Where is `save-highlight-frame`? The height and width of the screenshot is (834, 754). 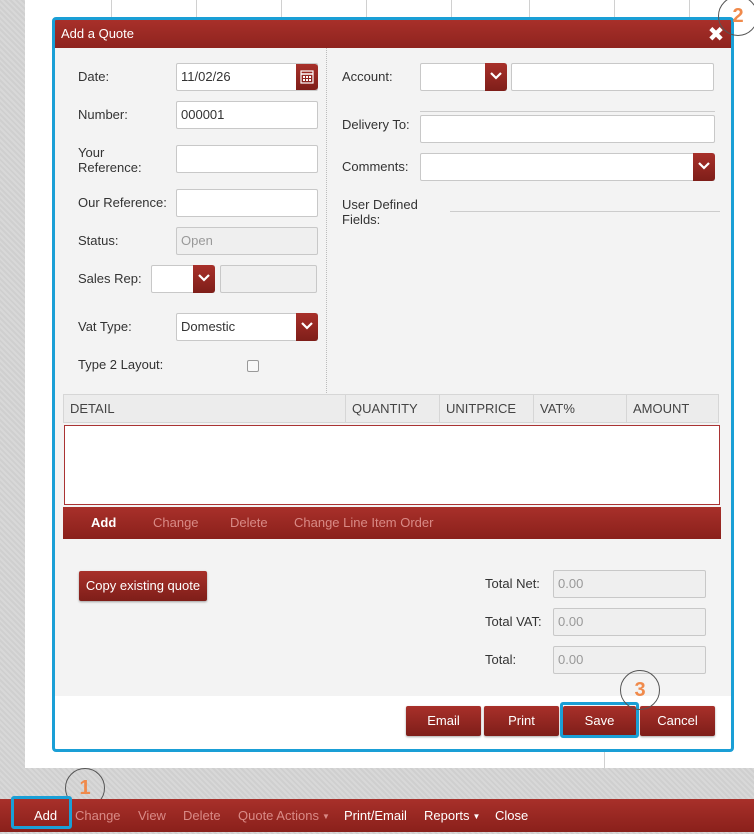 save-highlight-frame is located at coordinates (599, 720).